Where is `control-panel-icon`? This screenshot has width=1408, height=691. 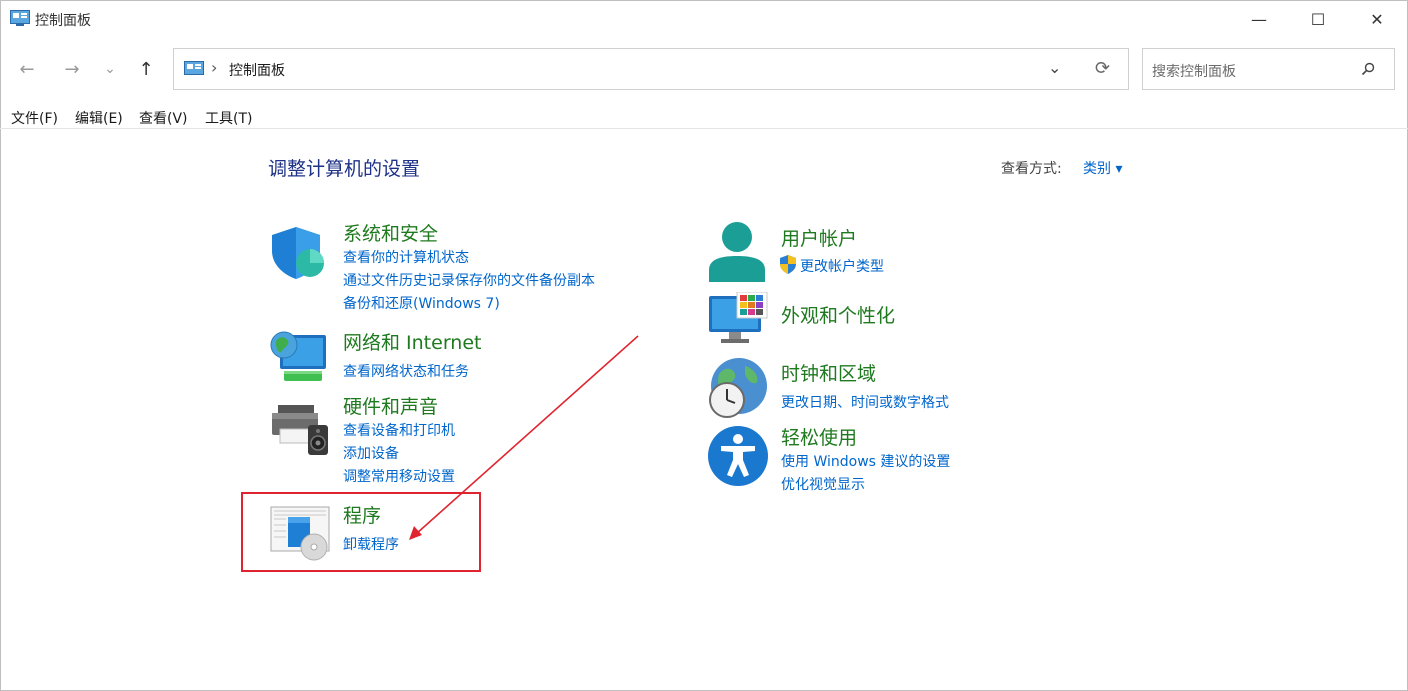
control-panel-icon is located at coordinates (194, 68).